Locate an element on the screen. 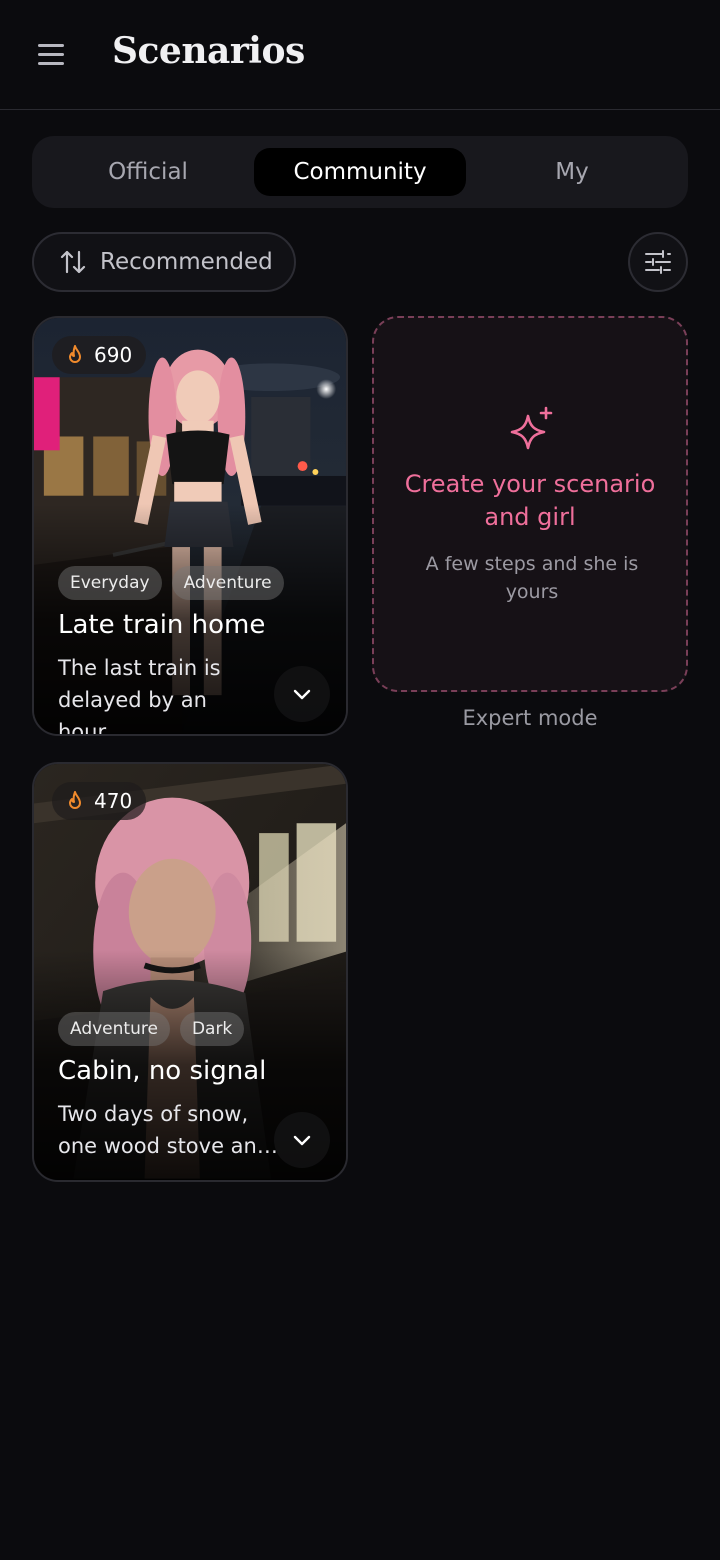  create-title: Create your scenario and girl is located at coordinates (530, 501).